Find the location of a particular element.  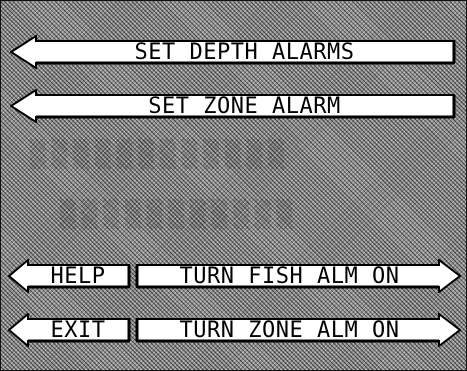

help-label: HELP is located at coordinates (78, 276).